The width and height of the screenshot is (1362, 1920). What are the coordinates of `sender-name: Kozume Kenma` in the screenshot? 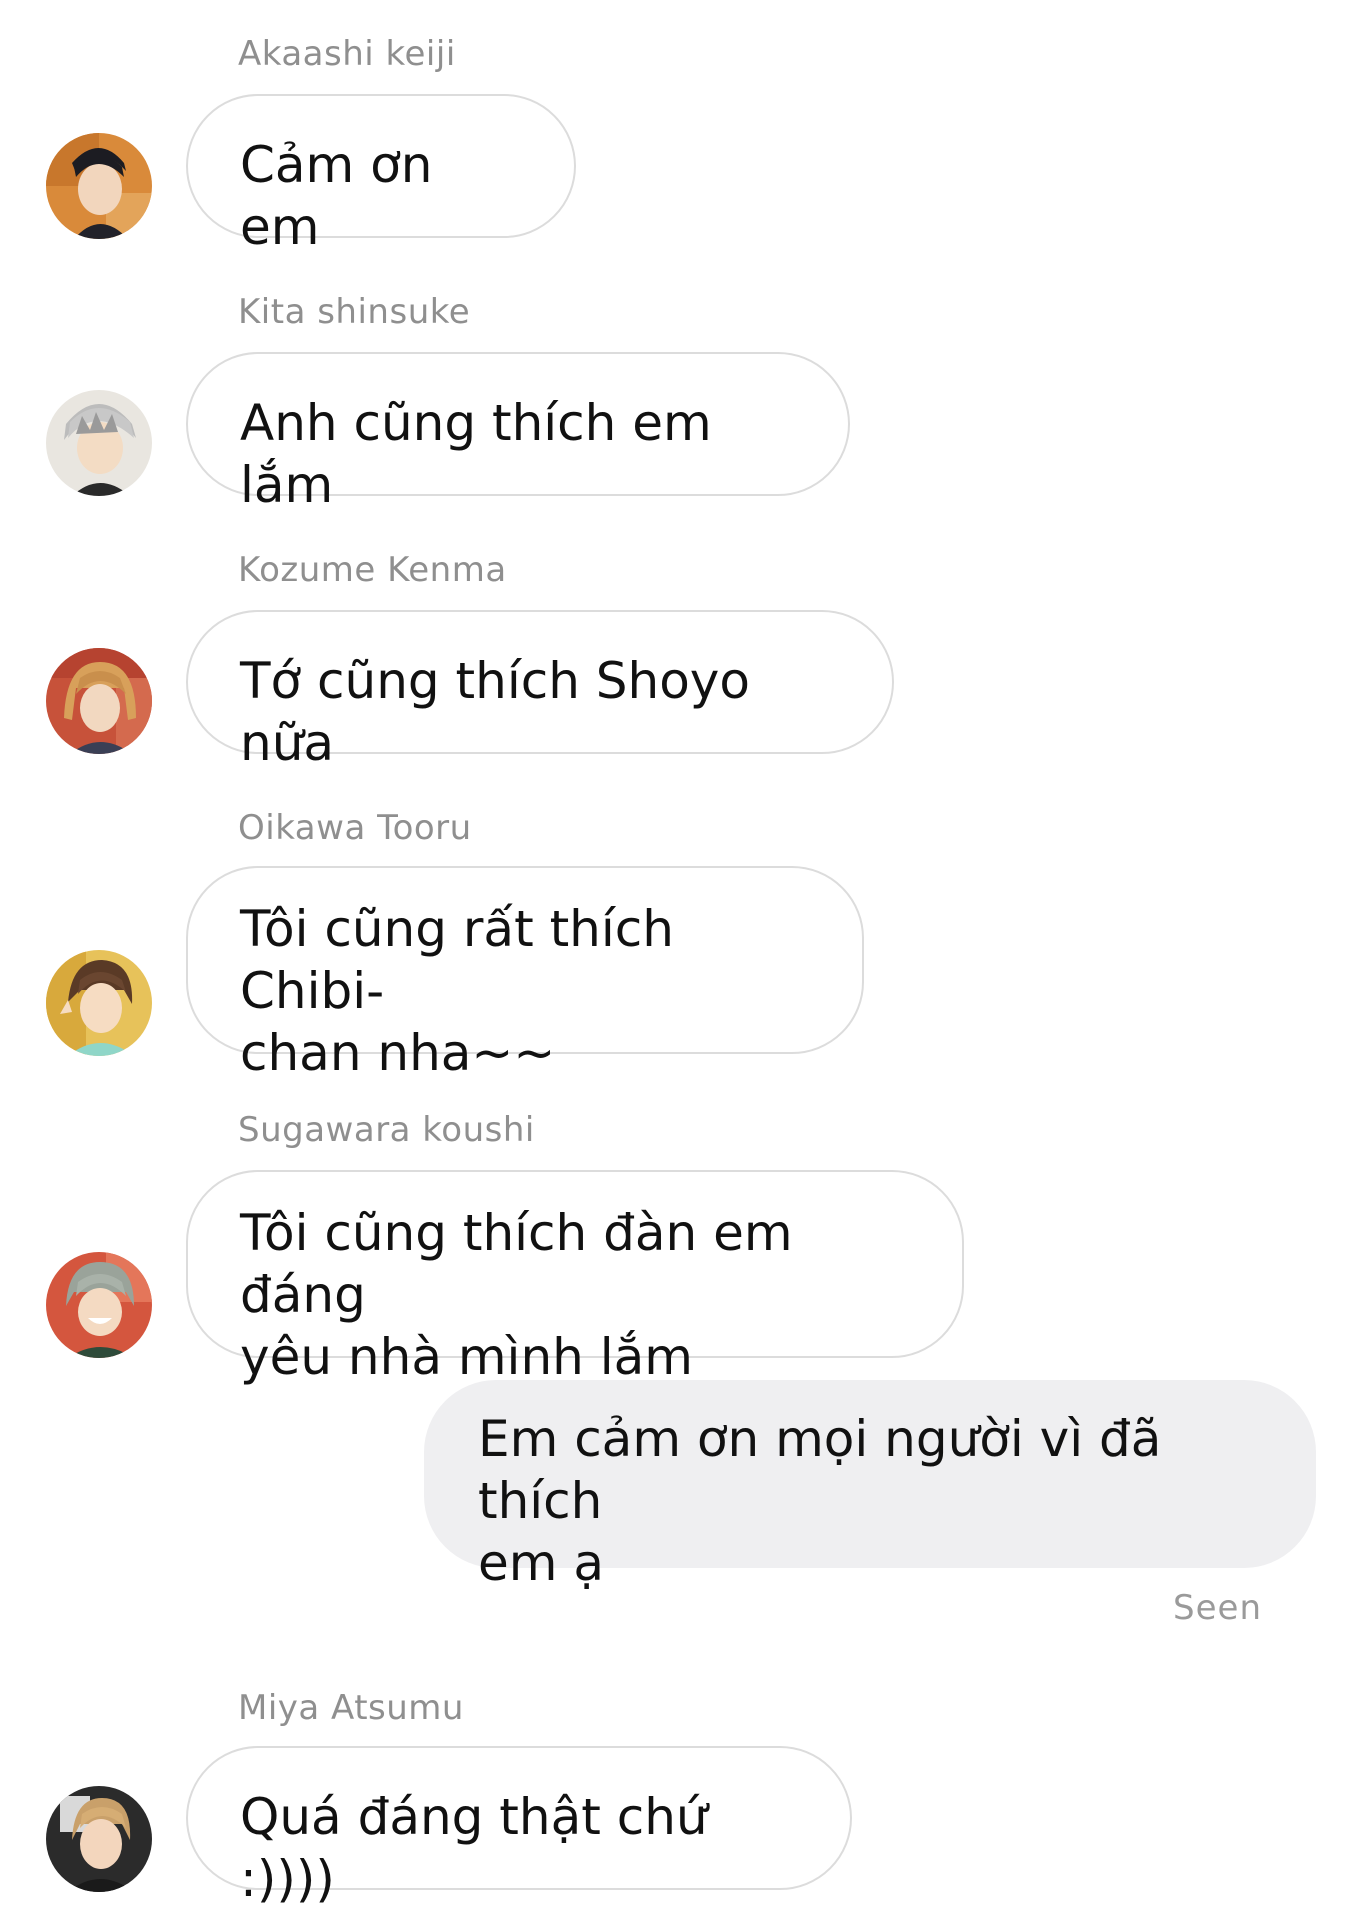 It's located at (372, 570).